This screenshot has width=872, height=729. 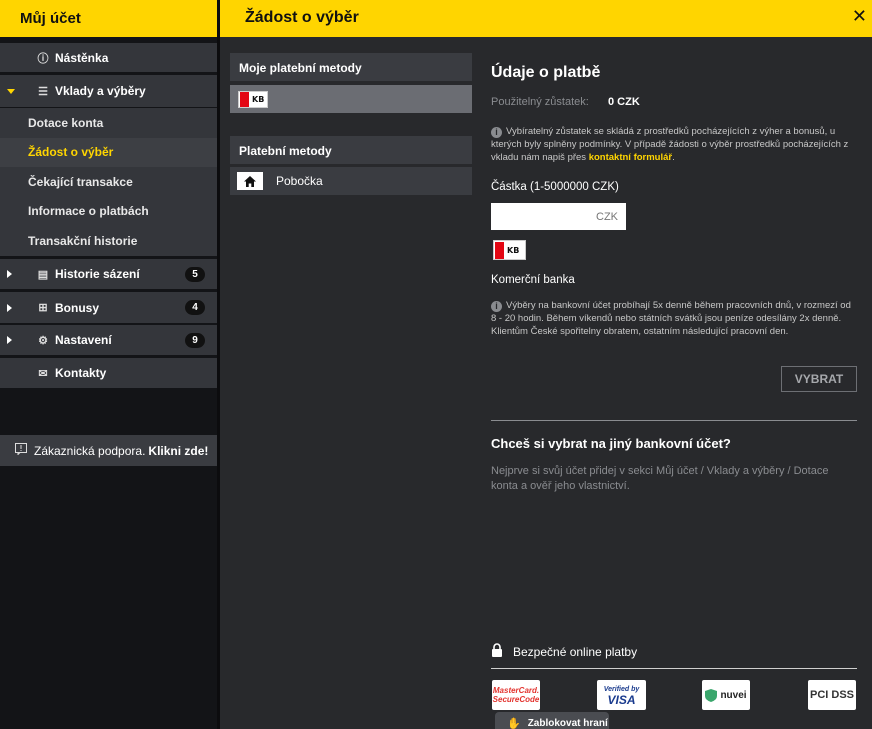 What do you see at coordinates (250, 181) in the screenshot?
I see `home-icon` at bounding box center [250, 181].